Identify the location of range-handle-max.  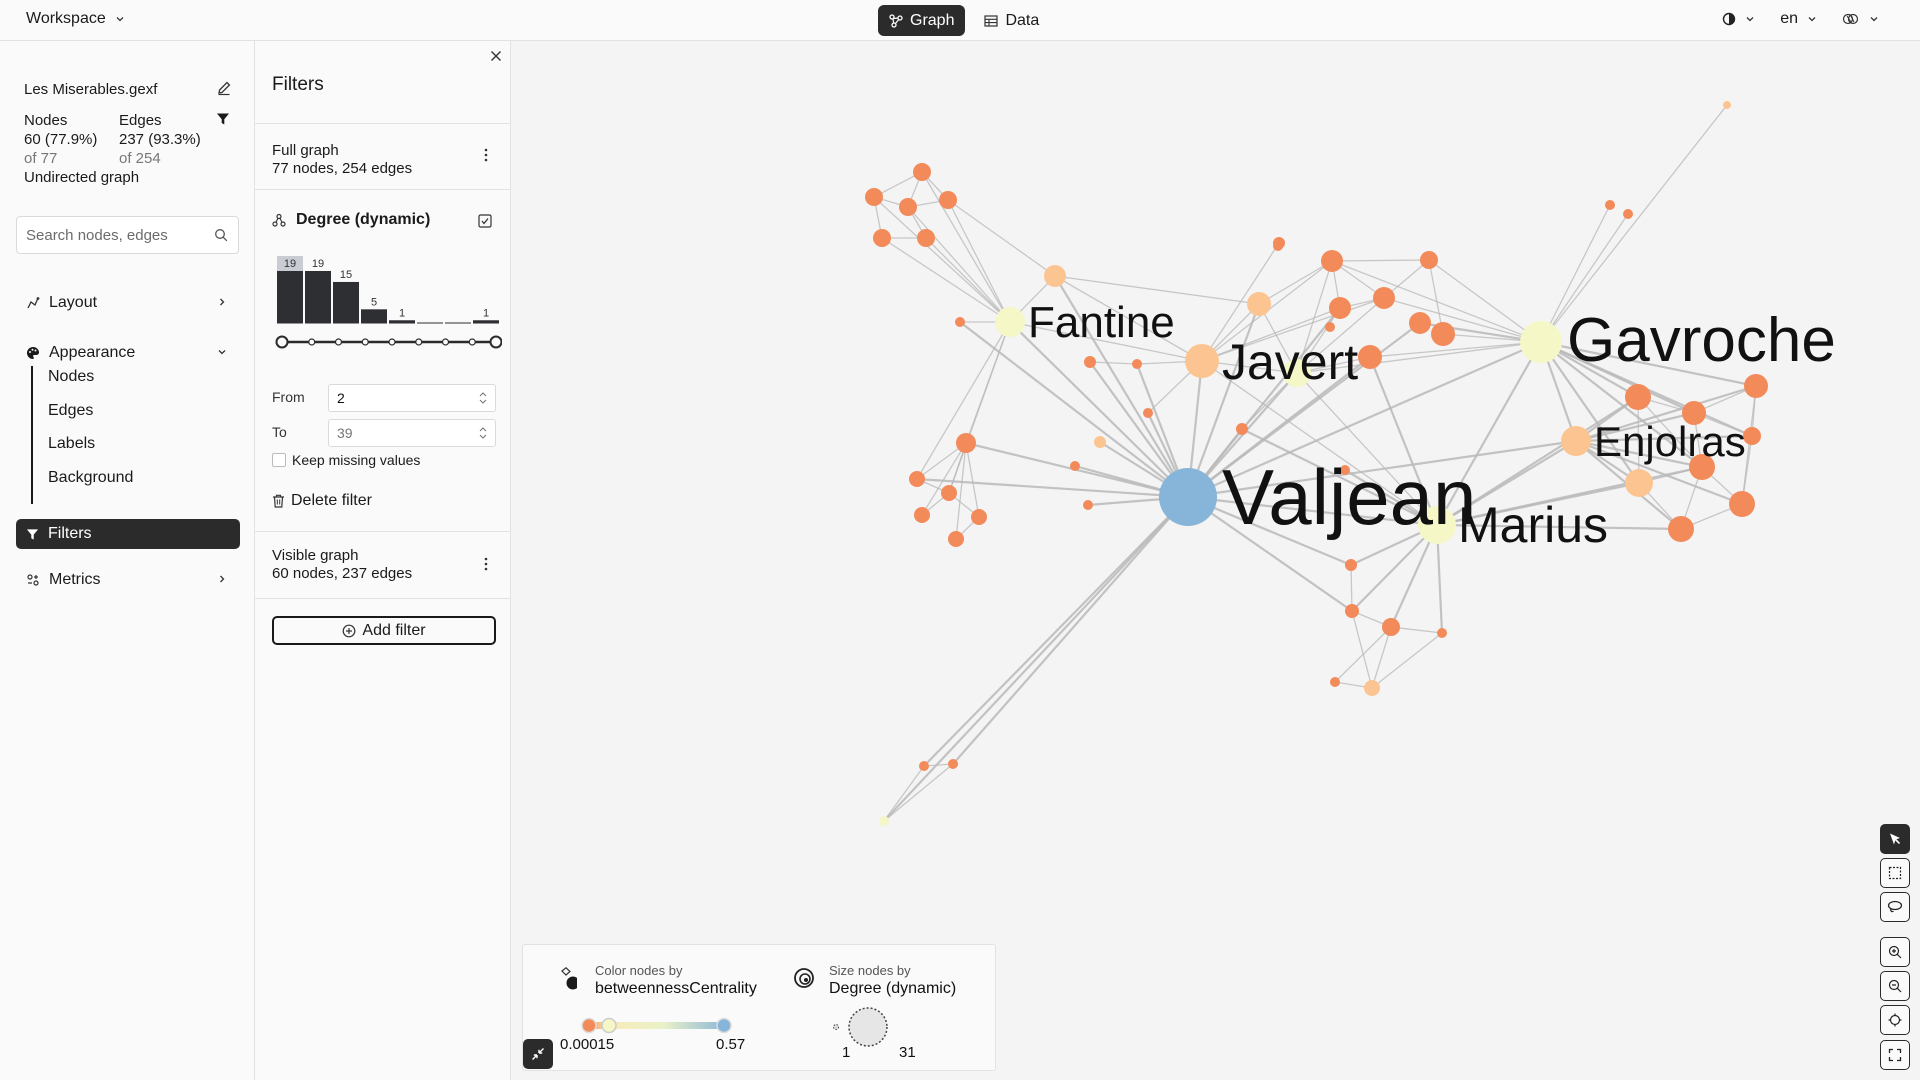
(495, 342).